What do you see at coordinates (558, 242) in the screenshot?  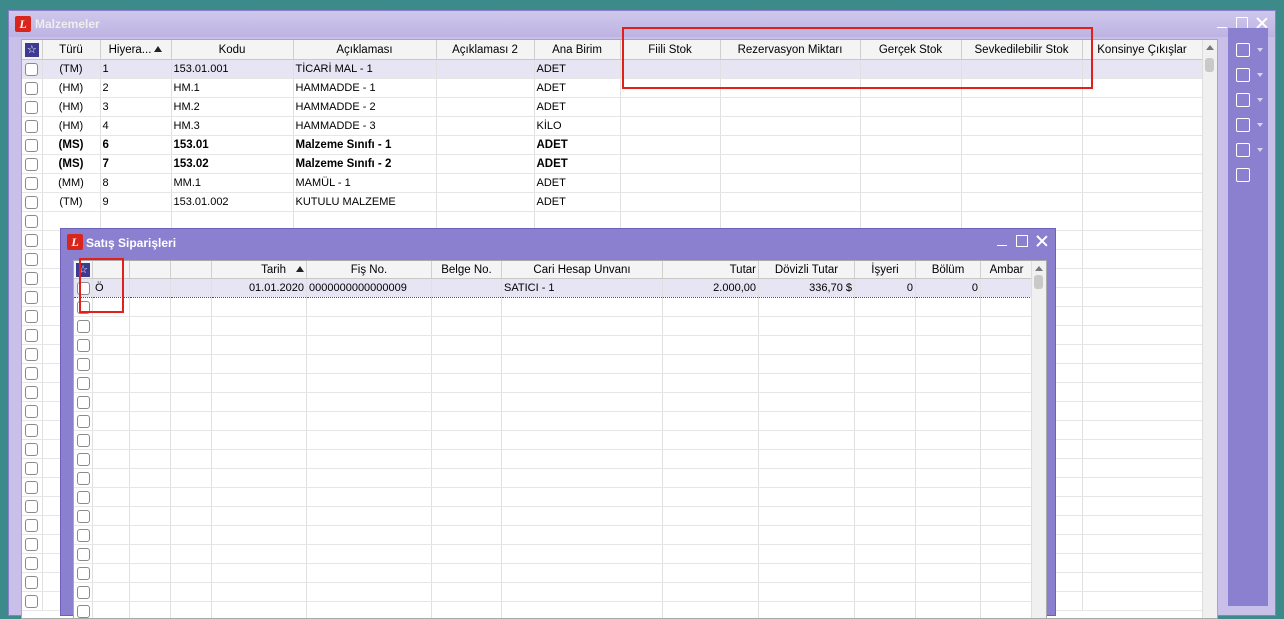 I see `sales-orders-titlebar: L Satış Siparişleri` at bounding box center [558, 242].